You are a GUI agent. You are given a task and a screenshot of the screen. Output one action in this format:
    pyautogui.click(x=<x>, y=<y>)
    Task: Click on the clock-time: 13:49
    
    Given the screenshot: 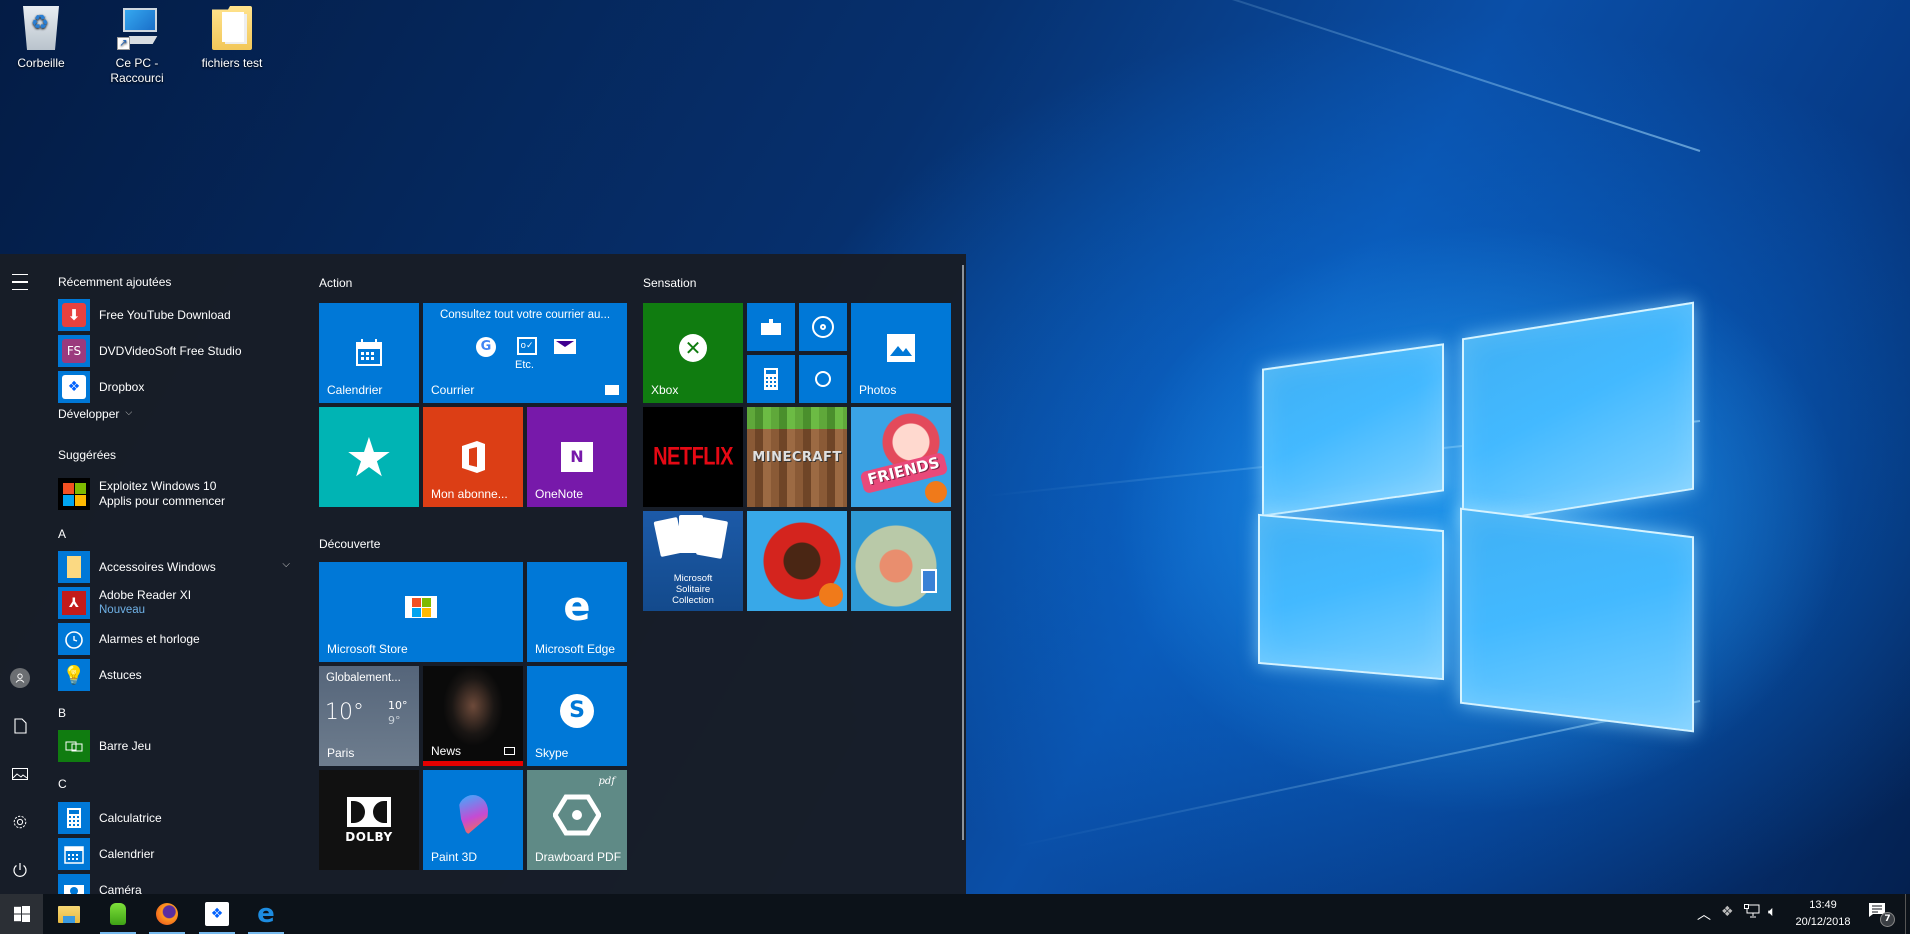 What is the action you would take?
    pyautogui.click(x=1823, y=905)
    